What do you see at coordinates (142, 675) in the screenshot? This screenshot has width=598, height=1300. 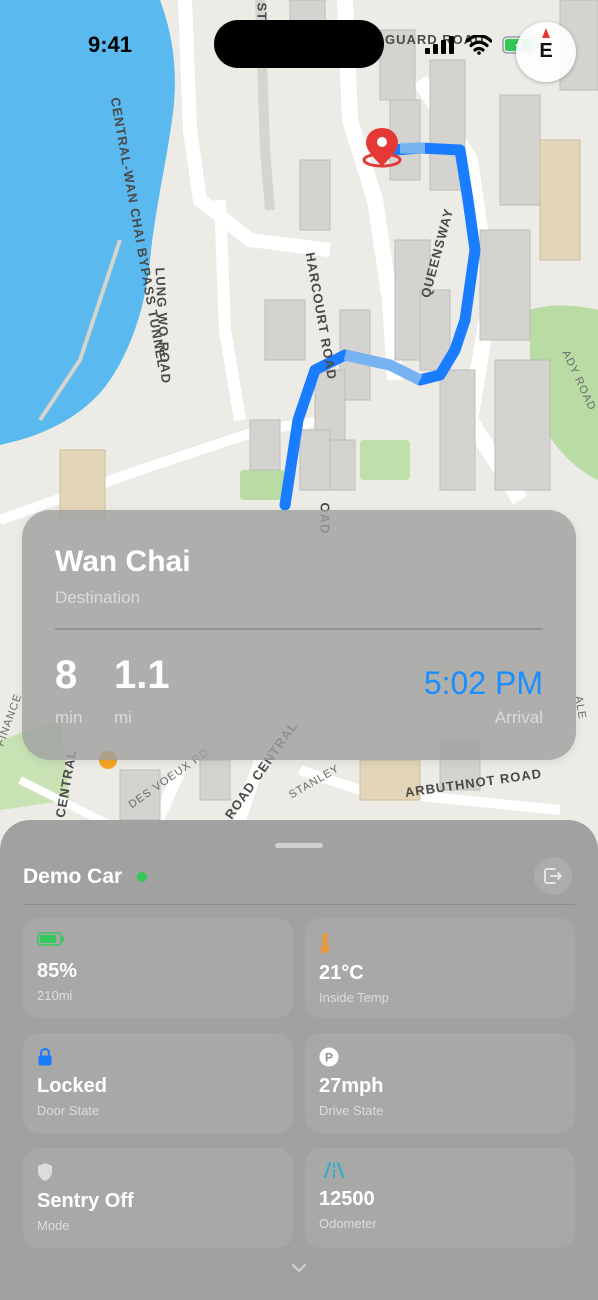 I see `distance-value: 1.1` at bounding box center [142, 675].